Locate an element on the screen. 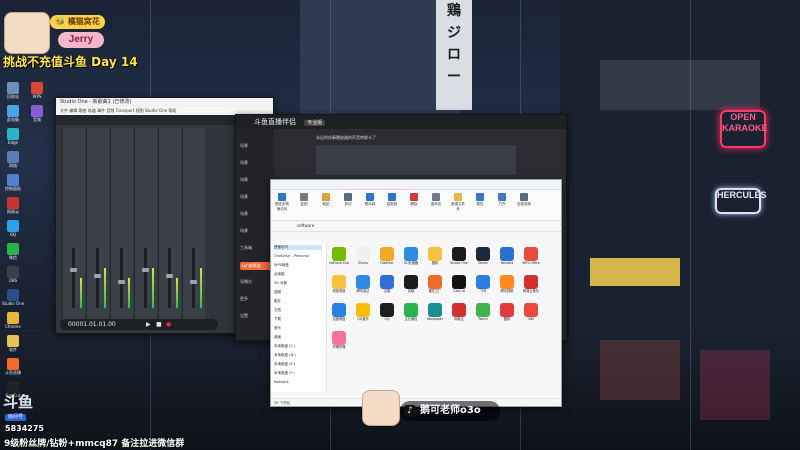 The width and height of the screenshot is (800, 450). app-shortcut: WPS Office is located at coordinates (531, 256).